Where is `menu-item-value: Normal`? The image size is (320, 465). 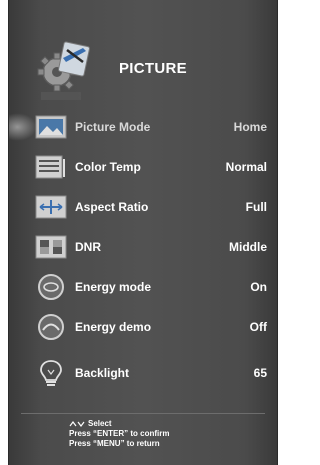
menu-item-value: Normal is located at coordinates (246, 167).